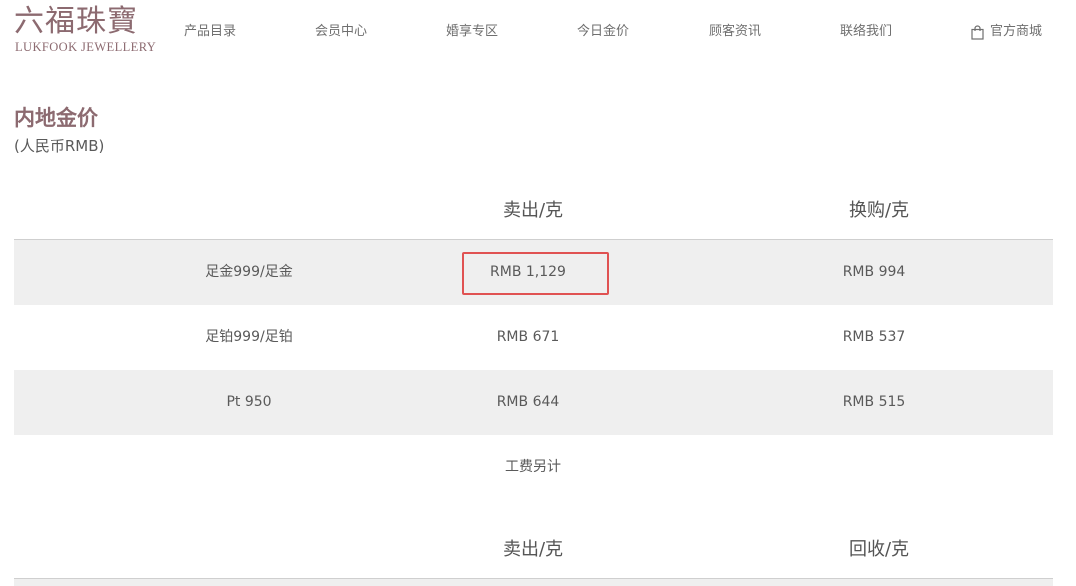 The width and height of the screenshot is (1076, 586). Describe the element at coordinates (59, 146) in the screenshot. I see `currency-subtitle: (人民币RMB)` at that location.